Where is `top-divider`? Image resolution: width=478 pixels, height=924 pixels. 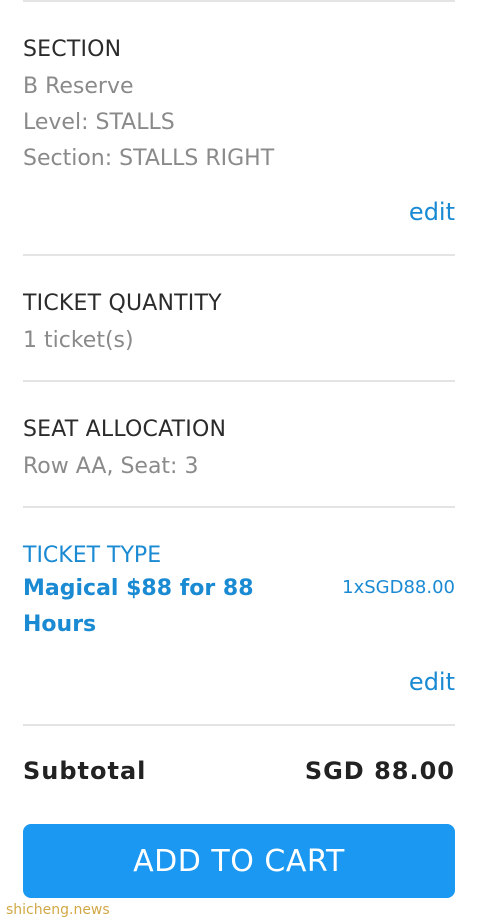
top-divider is located at coordinates (239, 1).